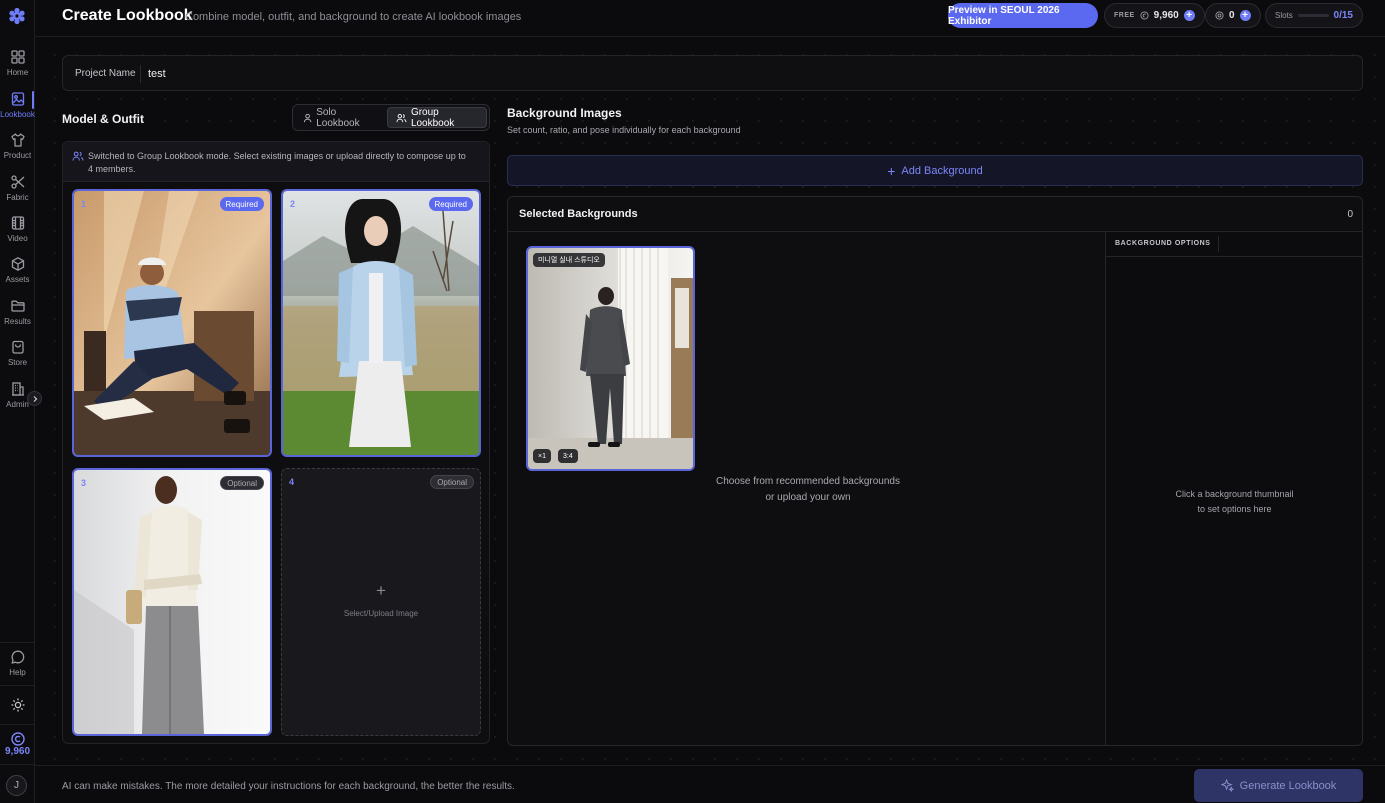  Describe the element at coordinates (1023, 15) in the screenshot. I see `preview-exhibitor-button: Preview in SEOUL 2026 Exhibitor` at that location.